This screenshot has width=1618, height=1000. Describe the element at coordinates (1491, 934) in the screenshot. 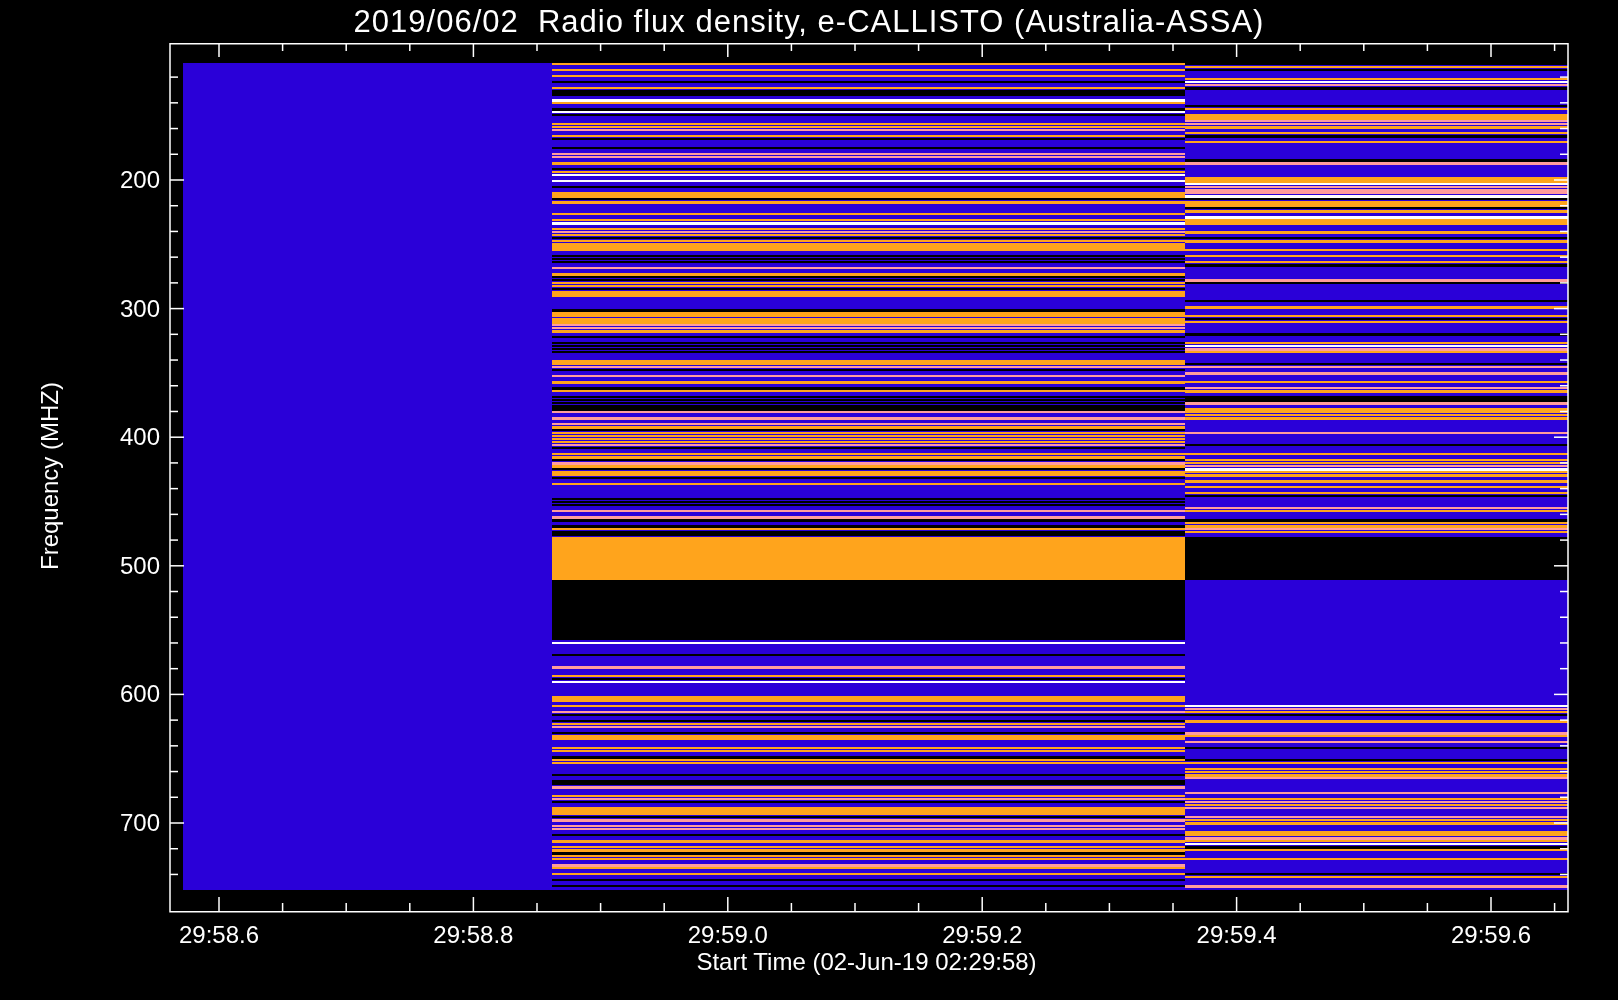

I see `x-tick-label: 29:59.6` at that location.